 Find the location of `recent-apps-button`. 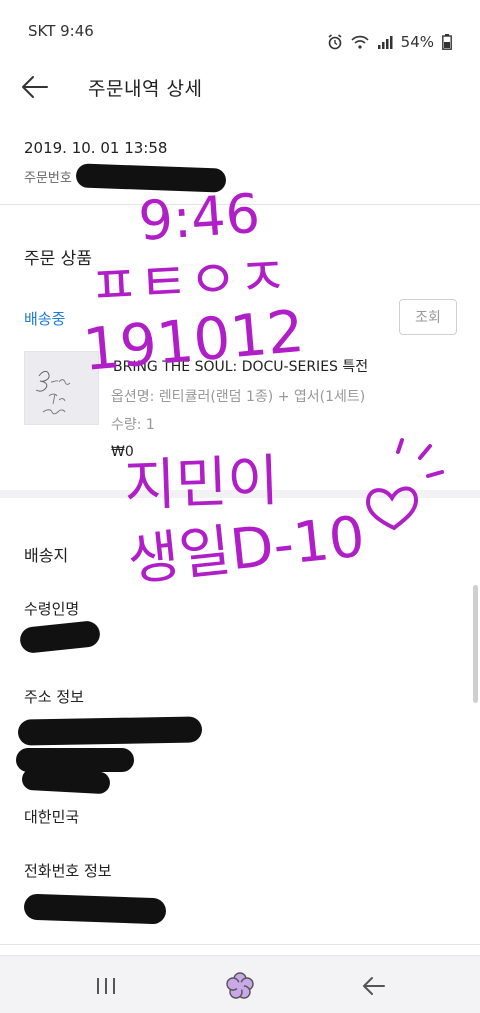

recent-apps-button is located at coordinates (106, 986).